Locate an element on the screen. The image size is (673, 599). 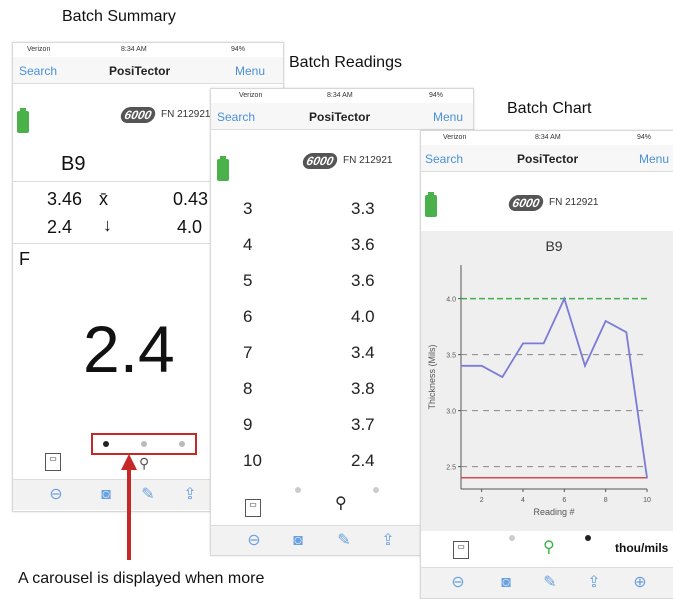
large-reading: 2.4 is located at coordinates (129, 349).